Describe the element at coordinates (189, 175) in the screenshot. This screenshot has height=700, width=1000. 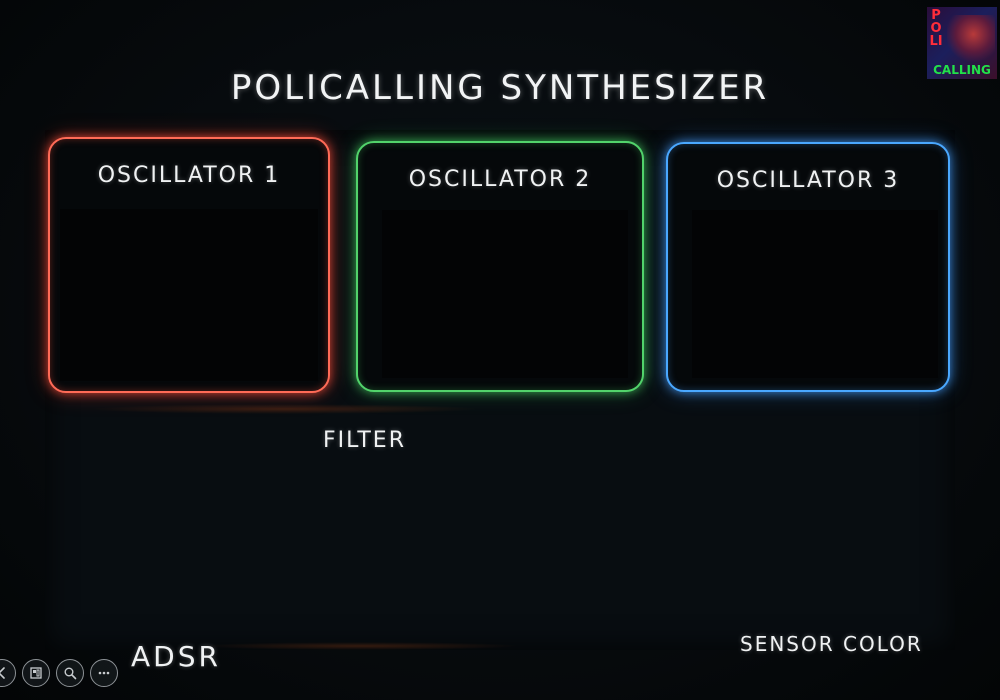
I see `oscillator-1-label: OSCILLATOR 1` at that location.